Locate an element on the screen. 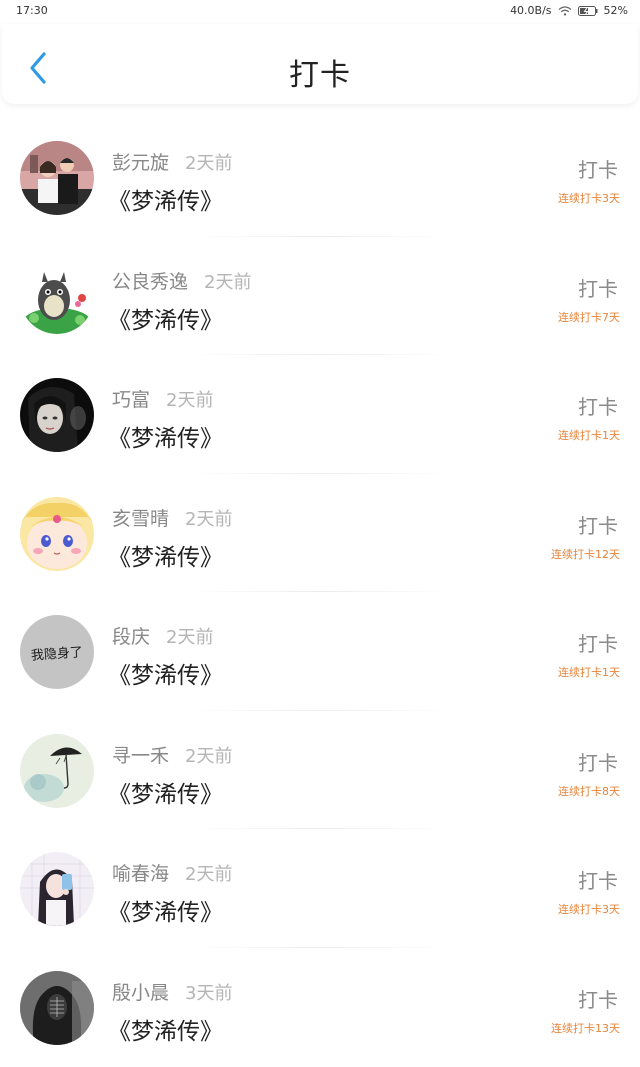 This screenshot has height=1067, width=640. status-right: 40.0B/s 52% is located at coordinates (569, 10).